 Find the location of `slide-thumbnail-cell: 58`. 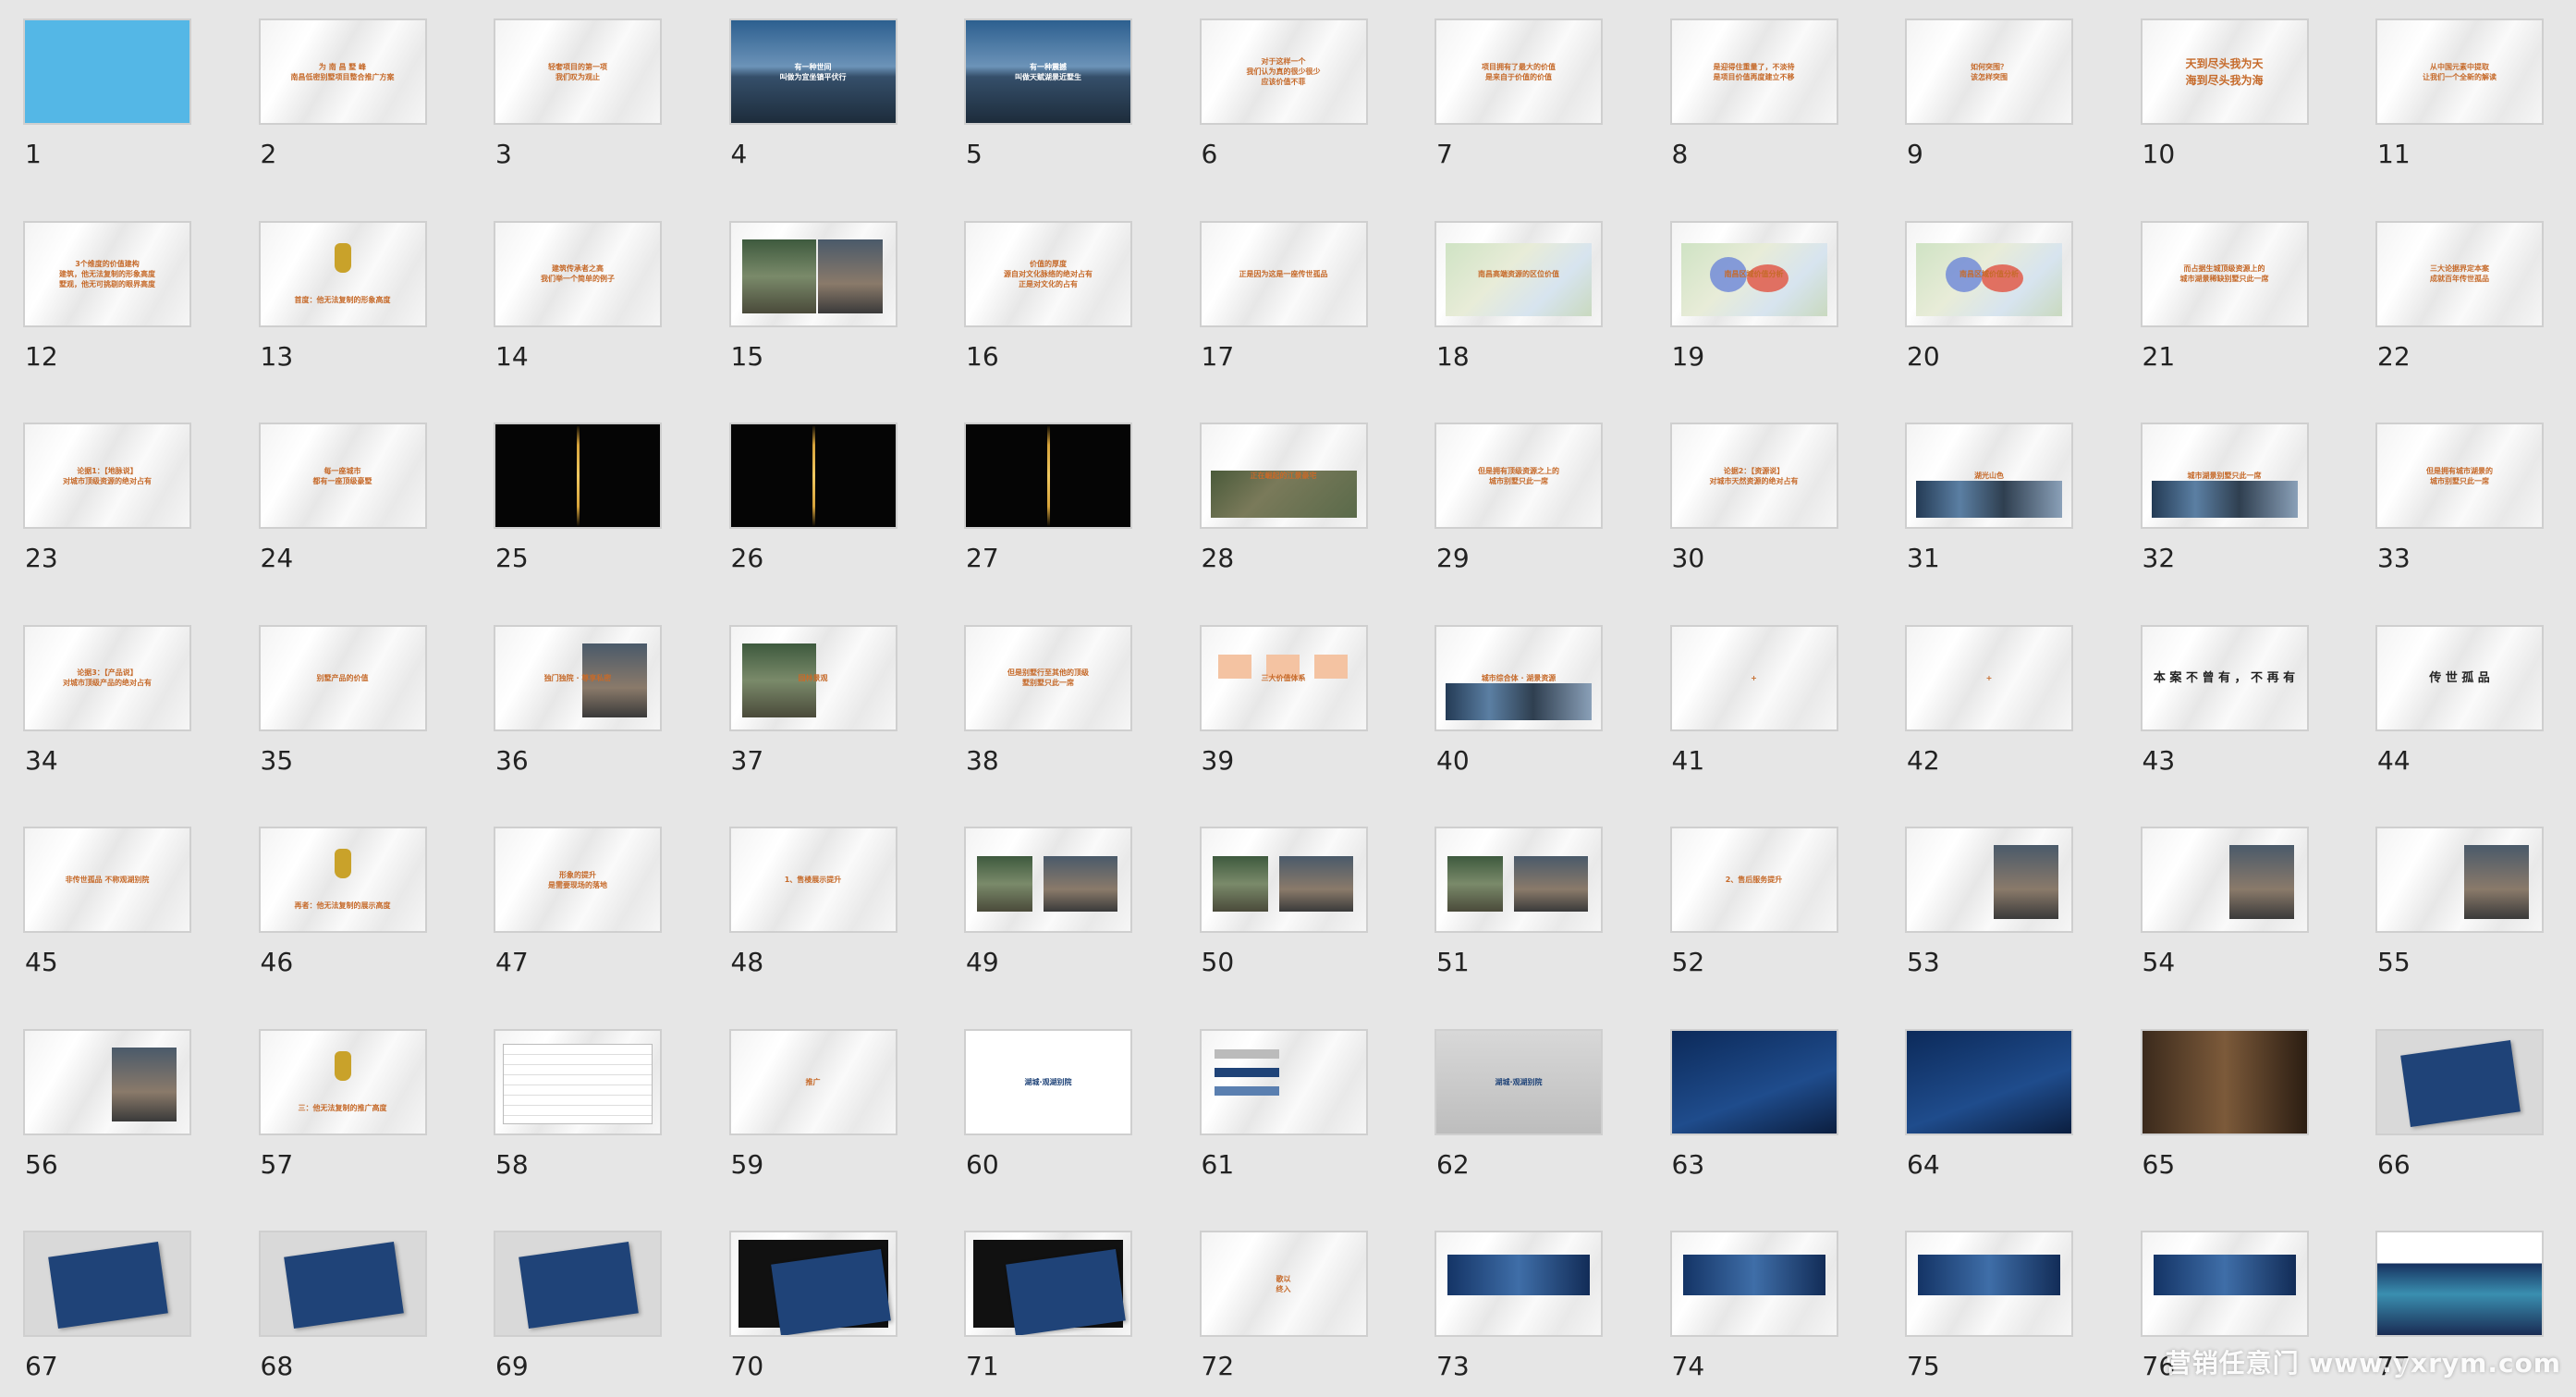

slide-thumbnail-cell: 58 is located at coordinates (566, 1103).